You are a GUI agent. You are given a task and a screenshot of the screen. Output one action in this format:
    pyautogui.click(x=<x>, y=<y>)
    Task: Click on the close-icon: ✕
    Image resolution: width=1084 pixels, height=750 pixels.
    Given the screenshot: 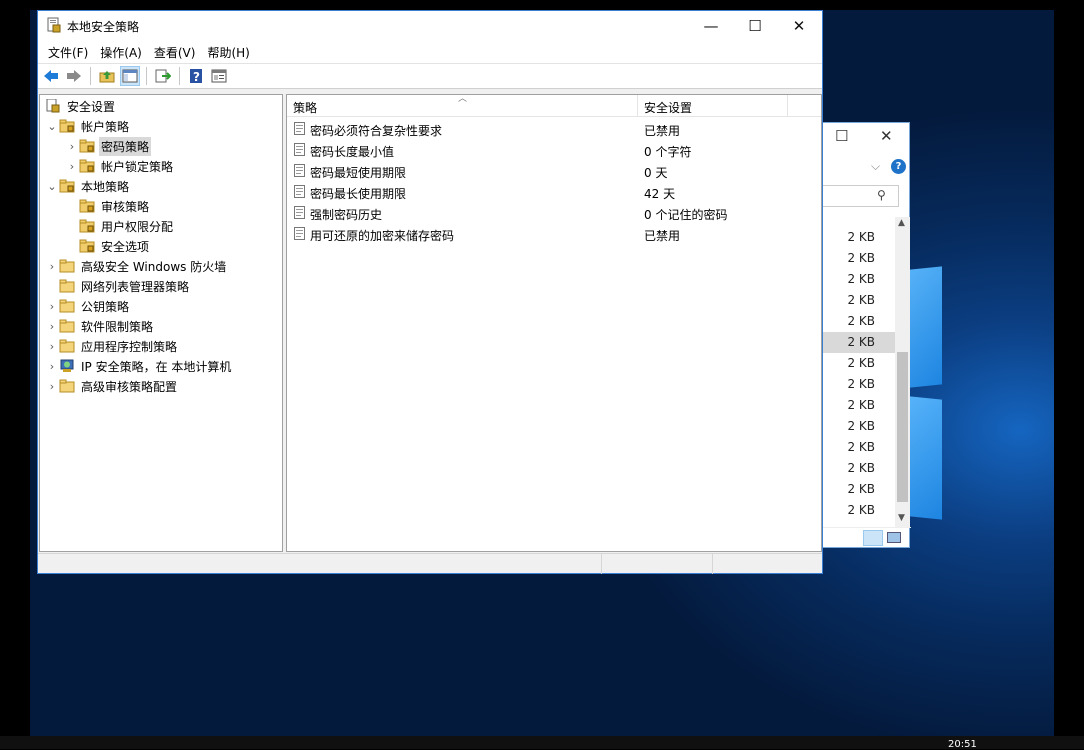 What is the action you would take?
    pyautogui.click(x=886, y=136)
    